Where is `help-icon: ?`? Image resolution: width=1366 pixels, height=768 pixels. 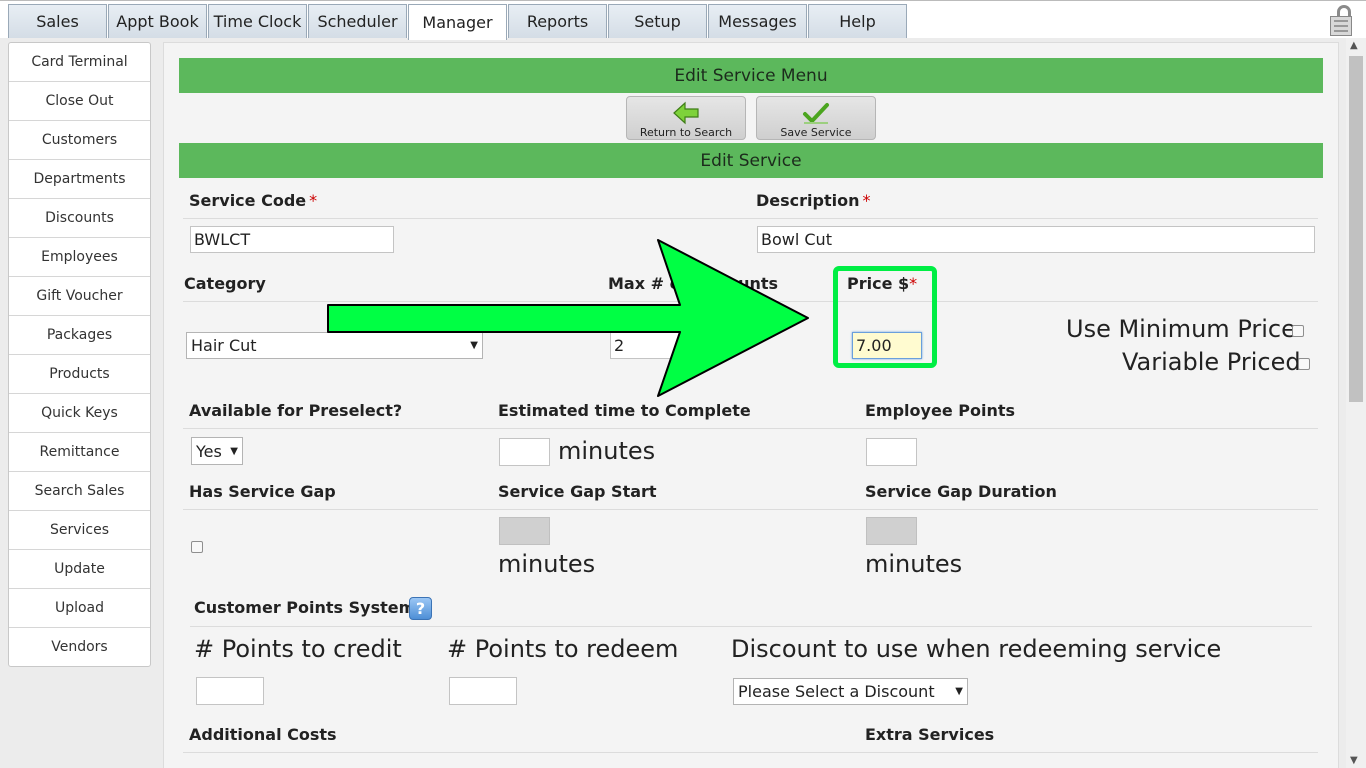
help-icon: ? is located at coordinates (420, 608).